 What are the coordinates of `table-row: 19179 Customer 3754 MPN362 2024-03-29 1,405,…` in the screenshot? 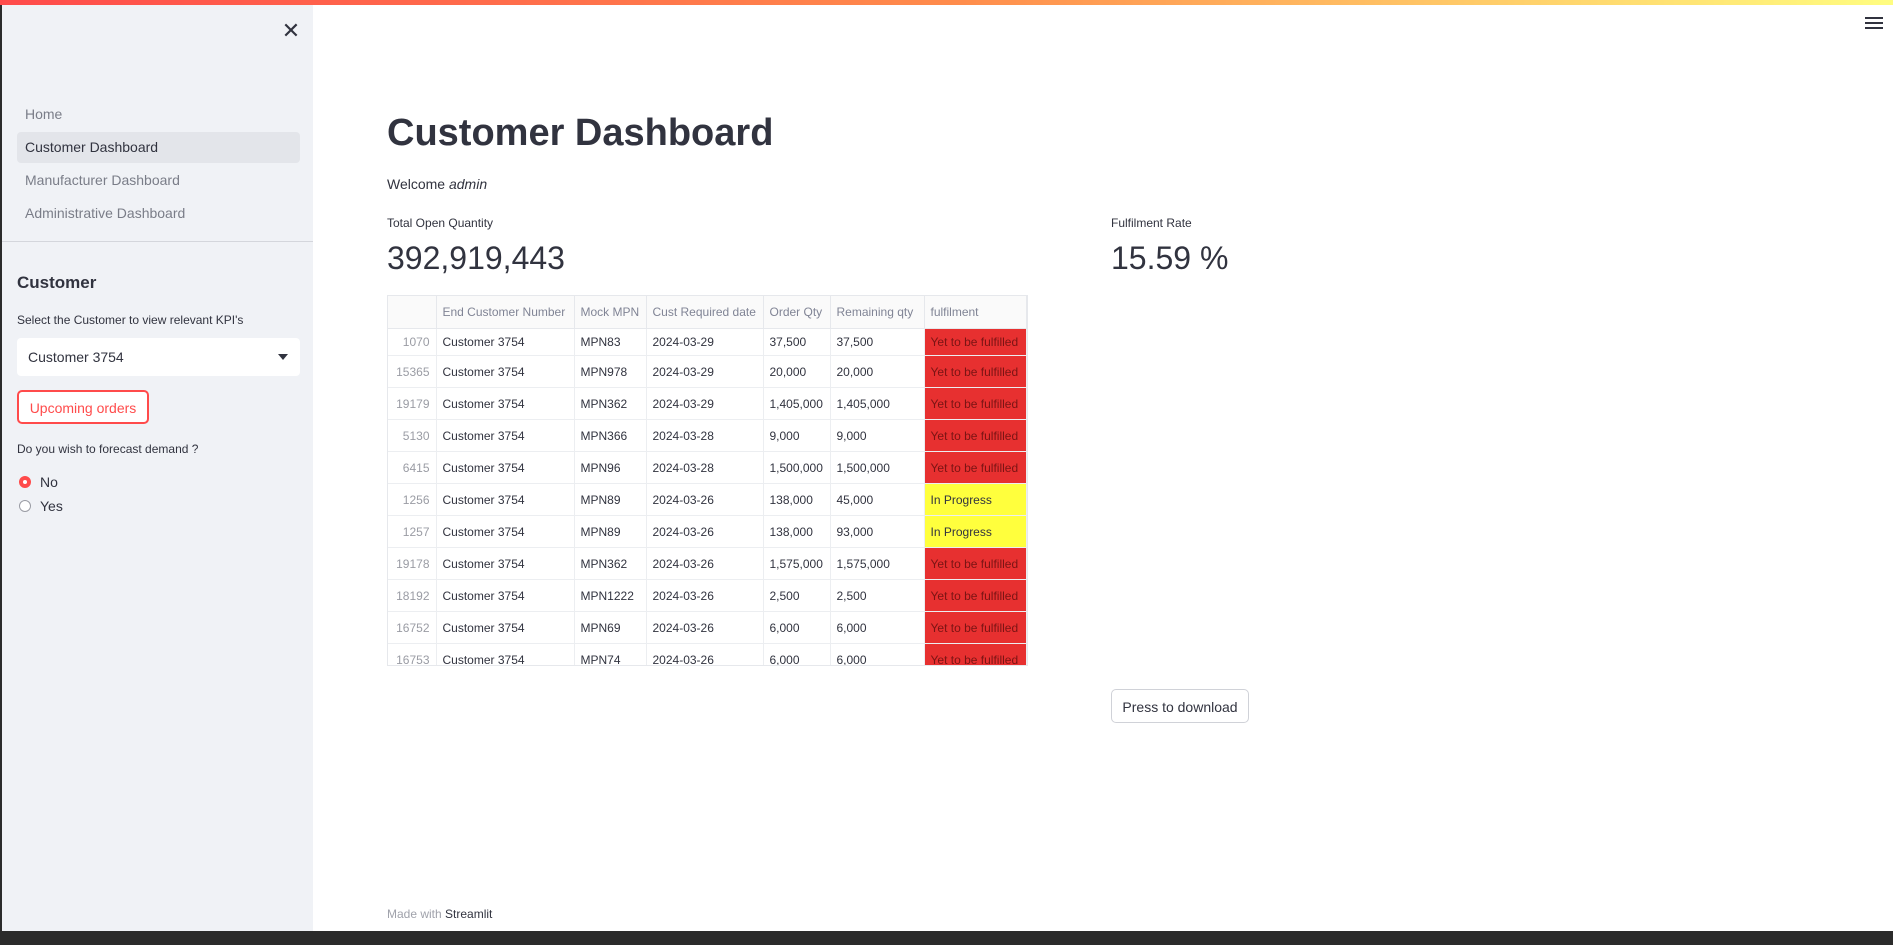 It's located at (707, 403).